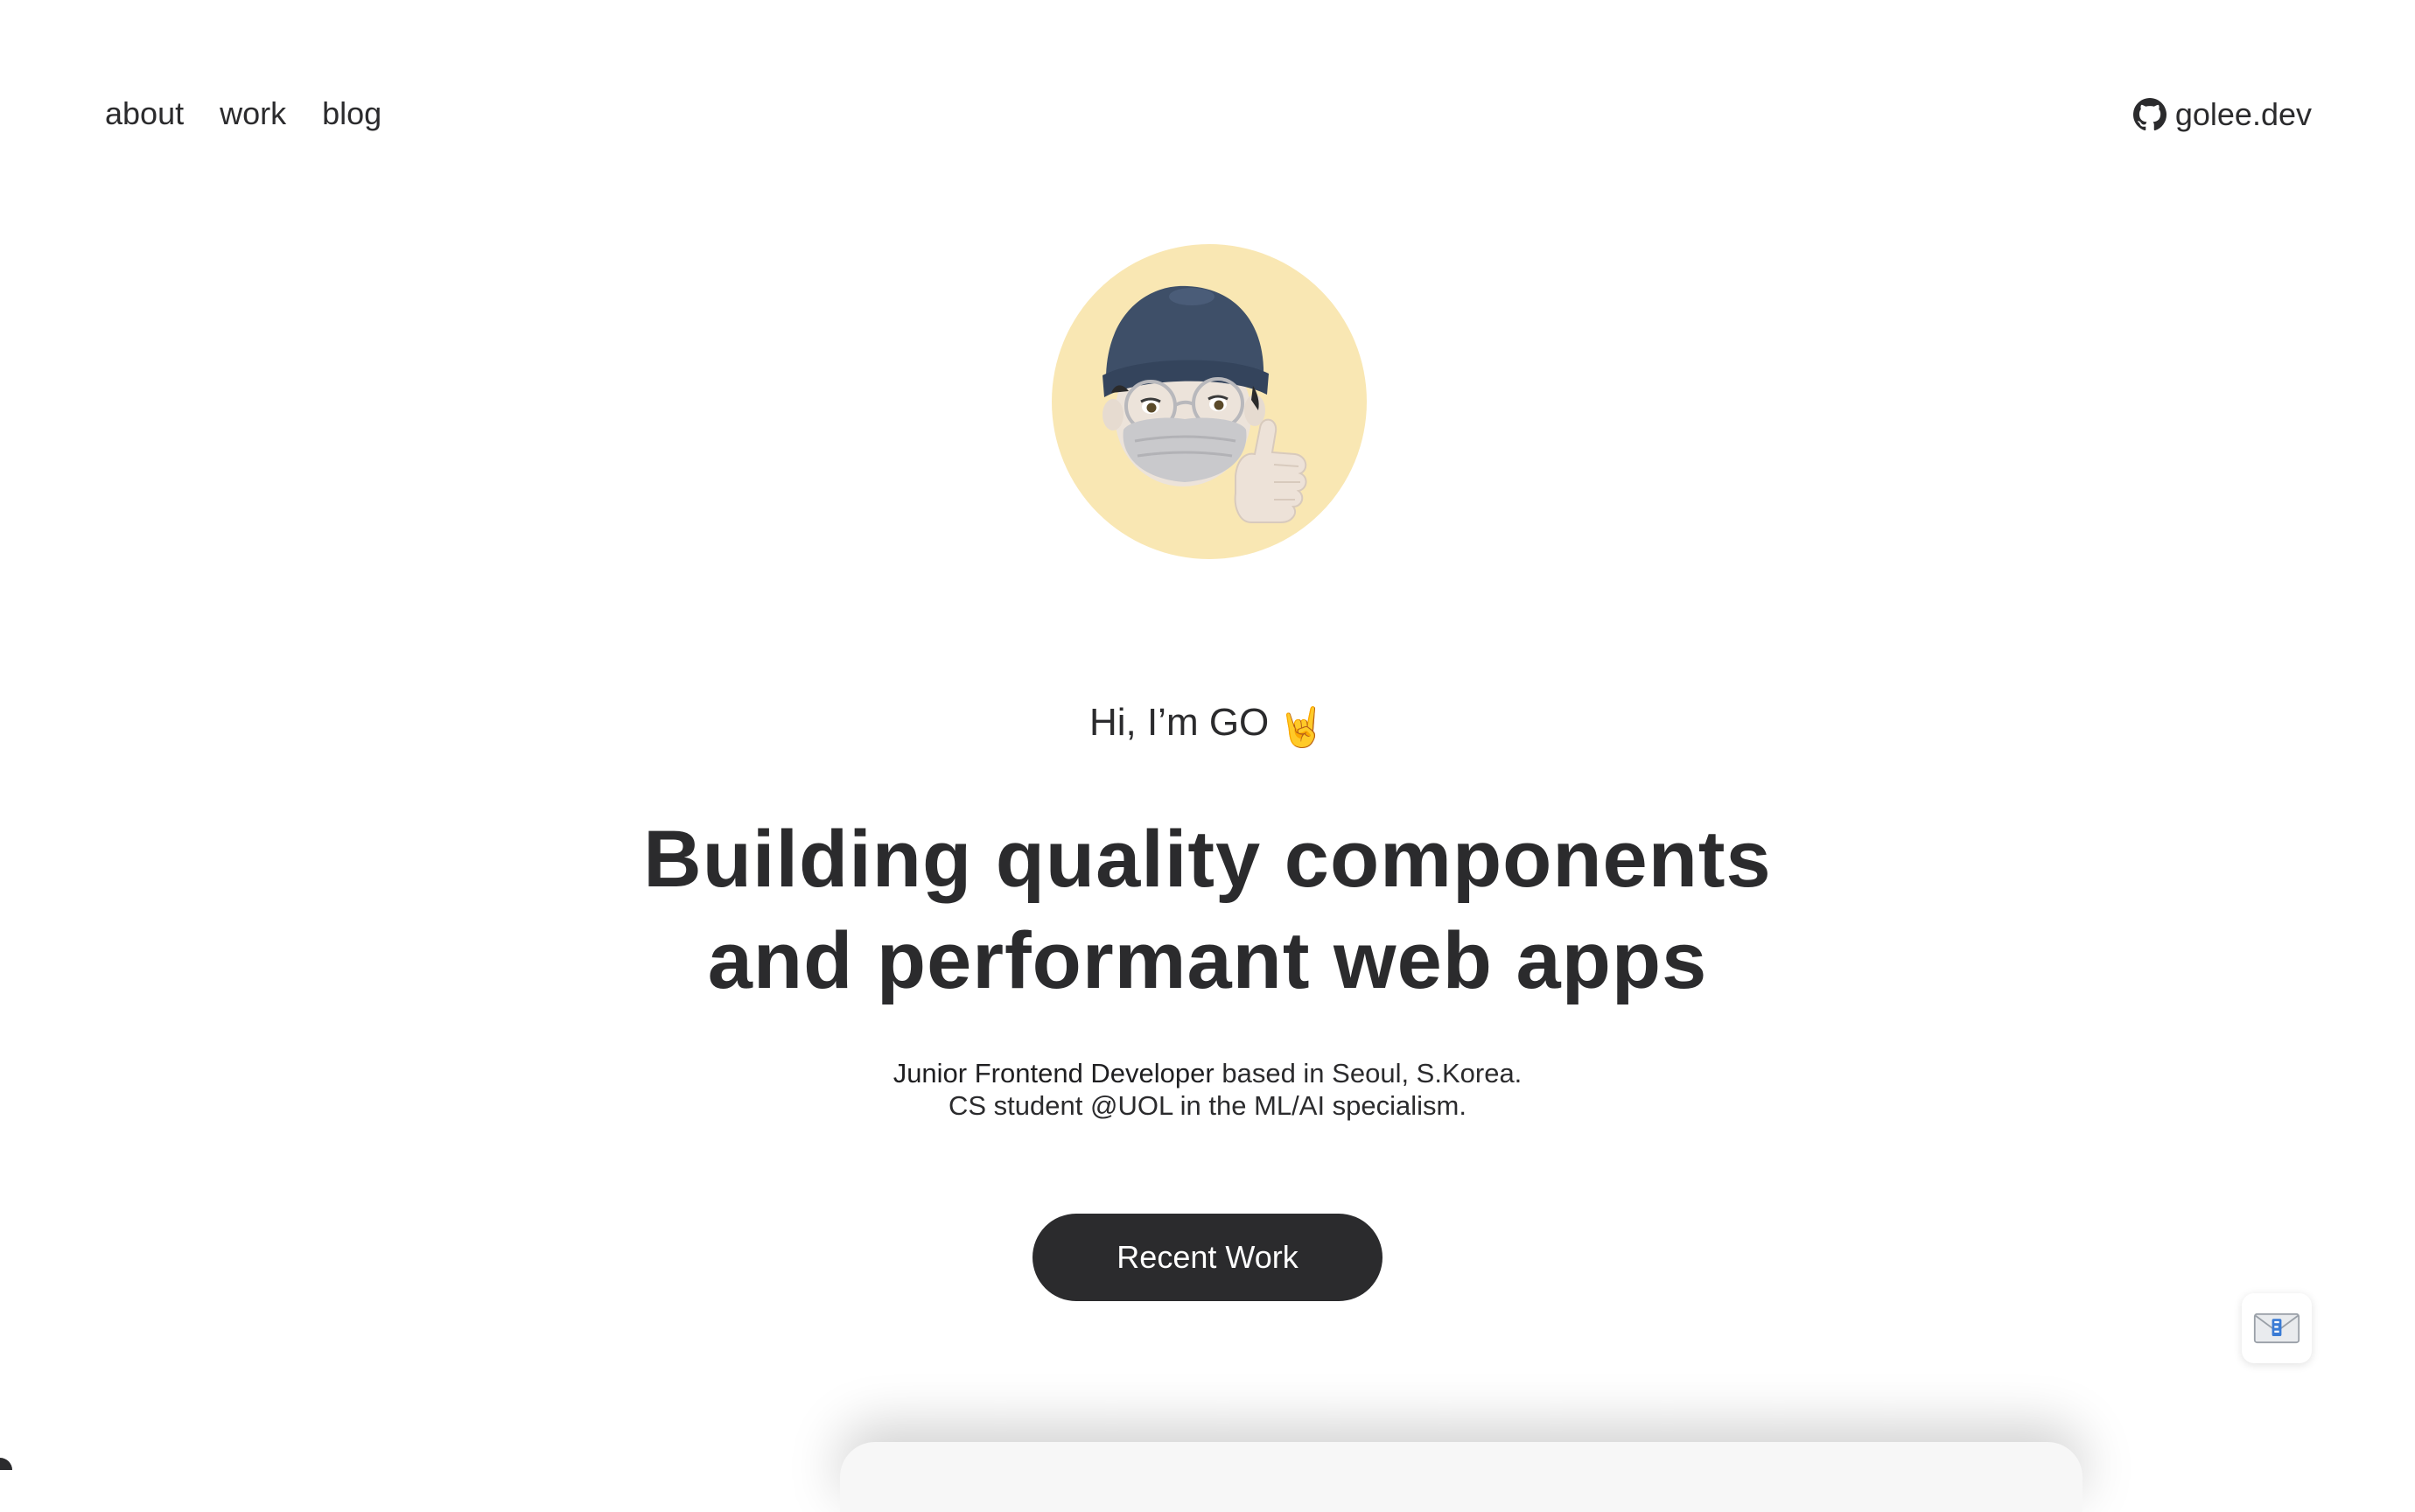  I want to click on profile-avatar, so click(1209, 401).